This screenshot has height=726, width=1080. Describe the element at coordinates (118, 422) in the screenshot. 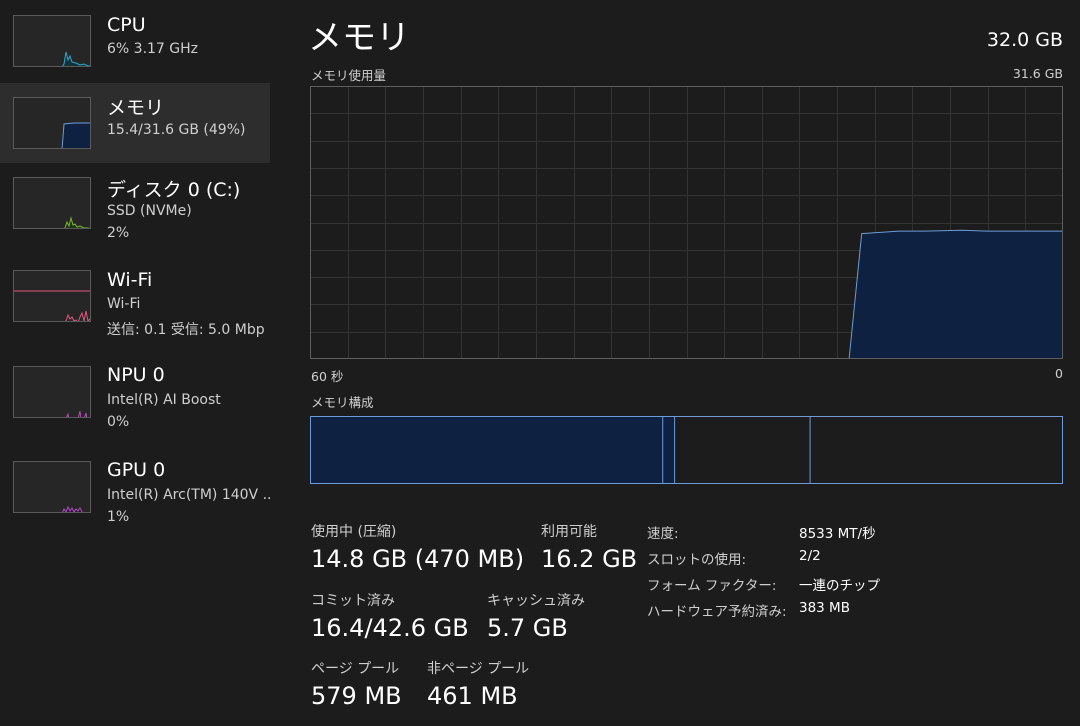

I see `sidebar-item-detail: 0%` at that location.